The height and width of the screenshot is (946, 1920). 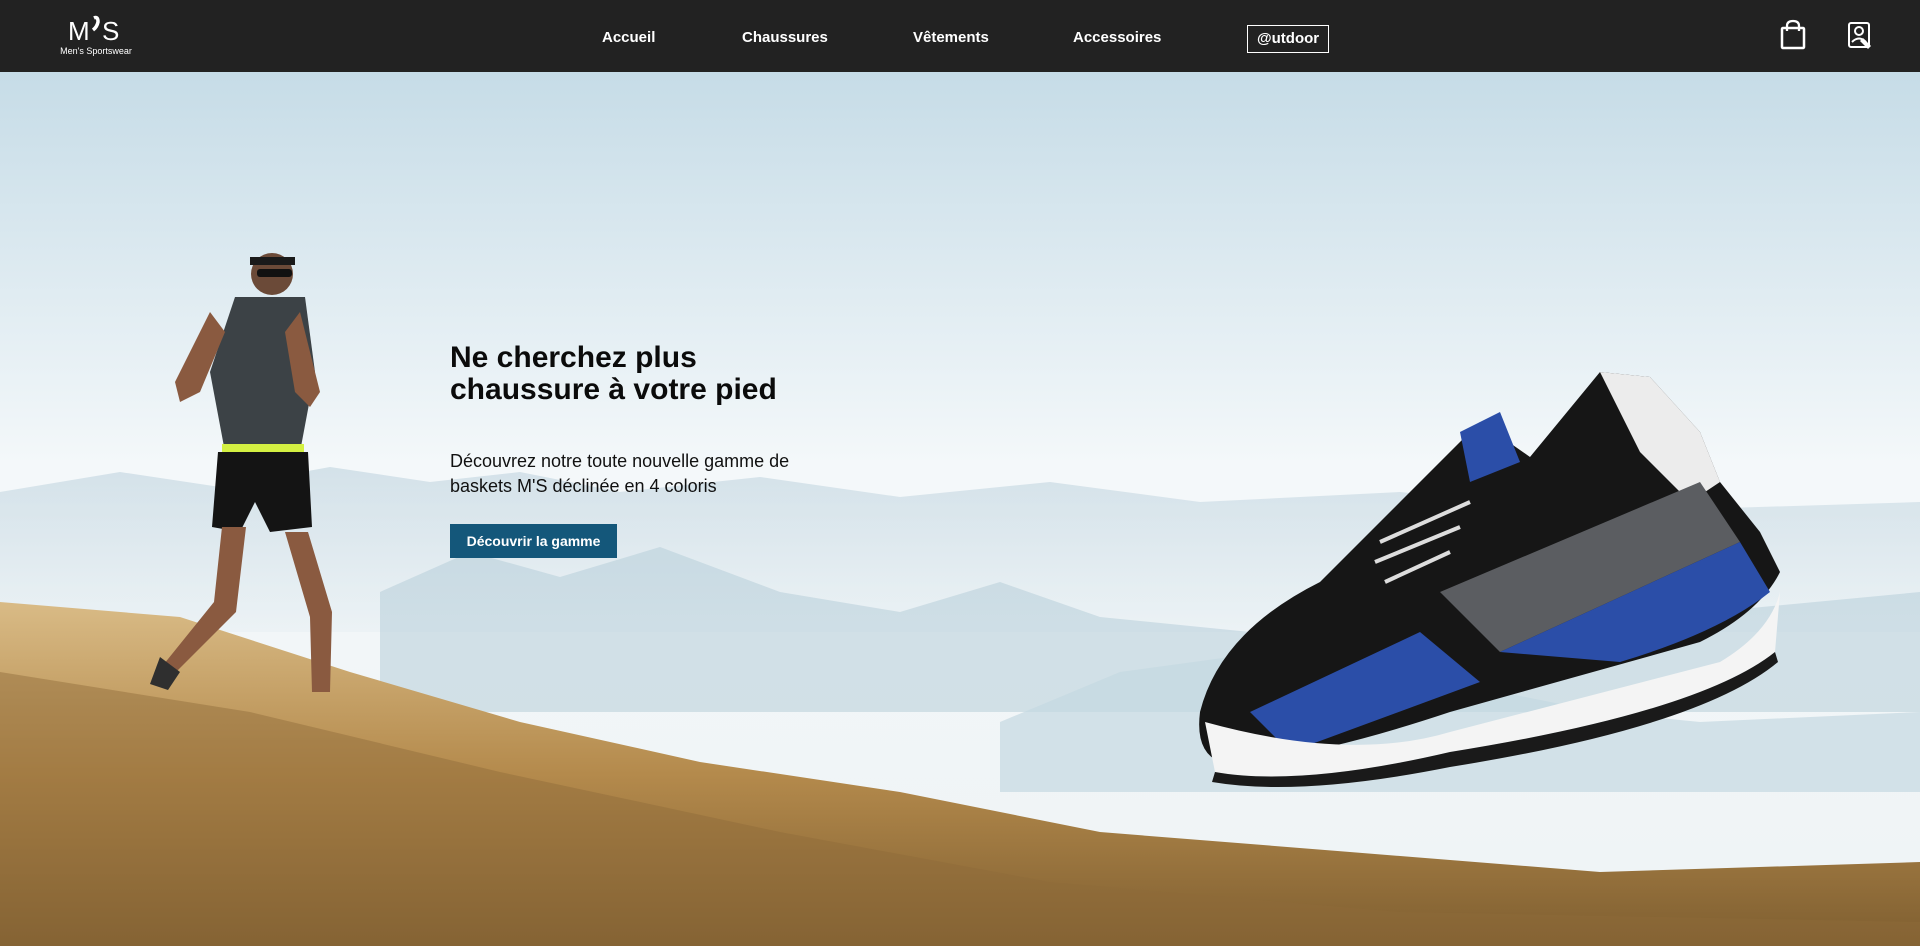 What do you see at coordinates (533, 541) in the screenshot?
I see `discover-range-button: Découvrir la gamme` at bounding box center [533, 541].